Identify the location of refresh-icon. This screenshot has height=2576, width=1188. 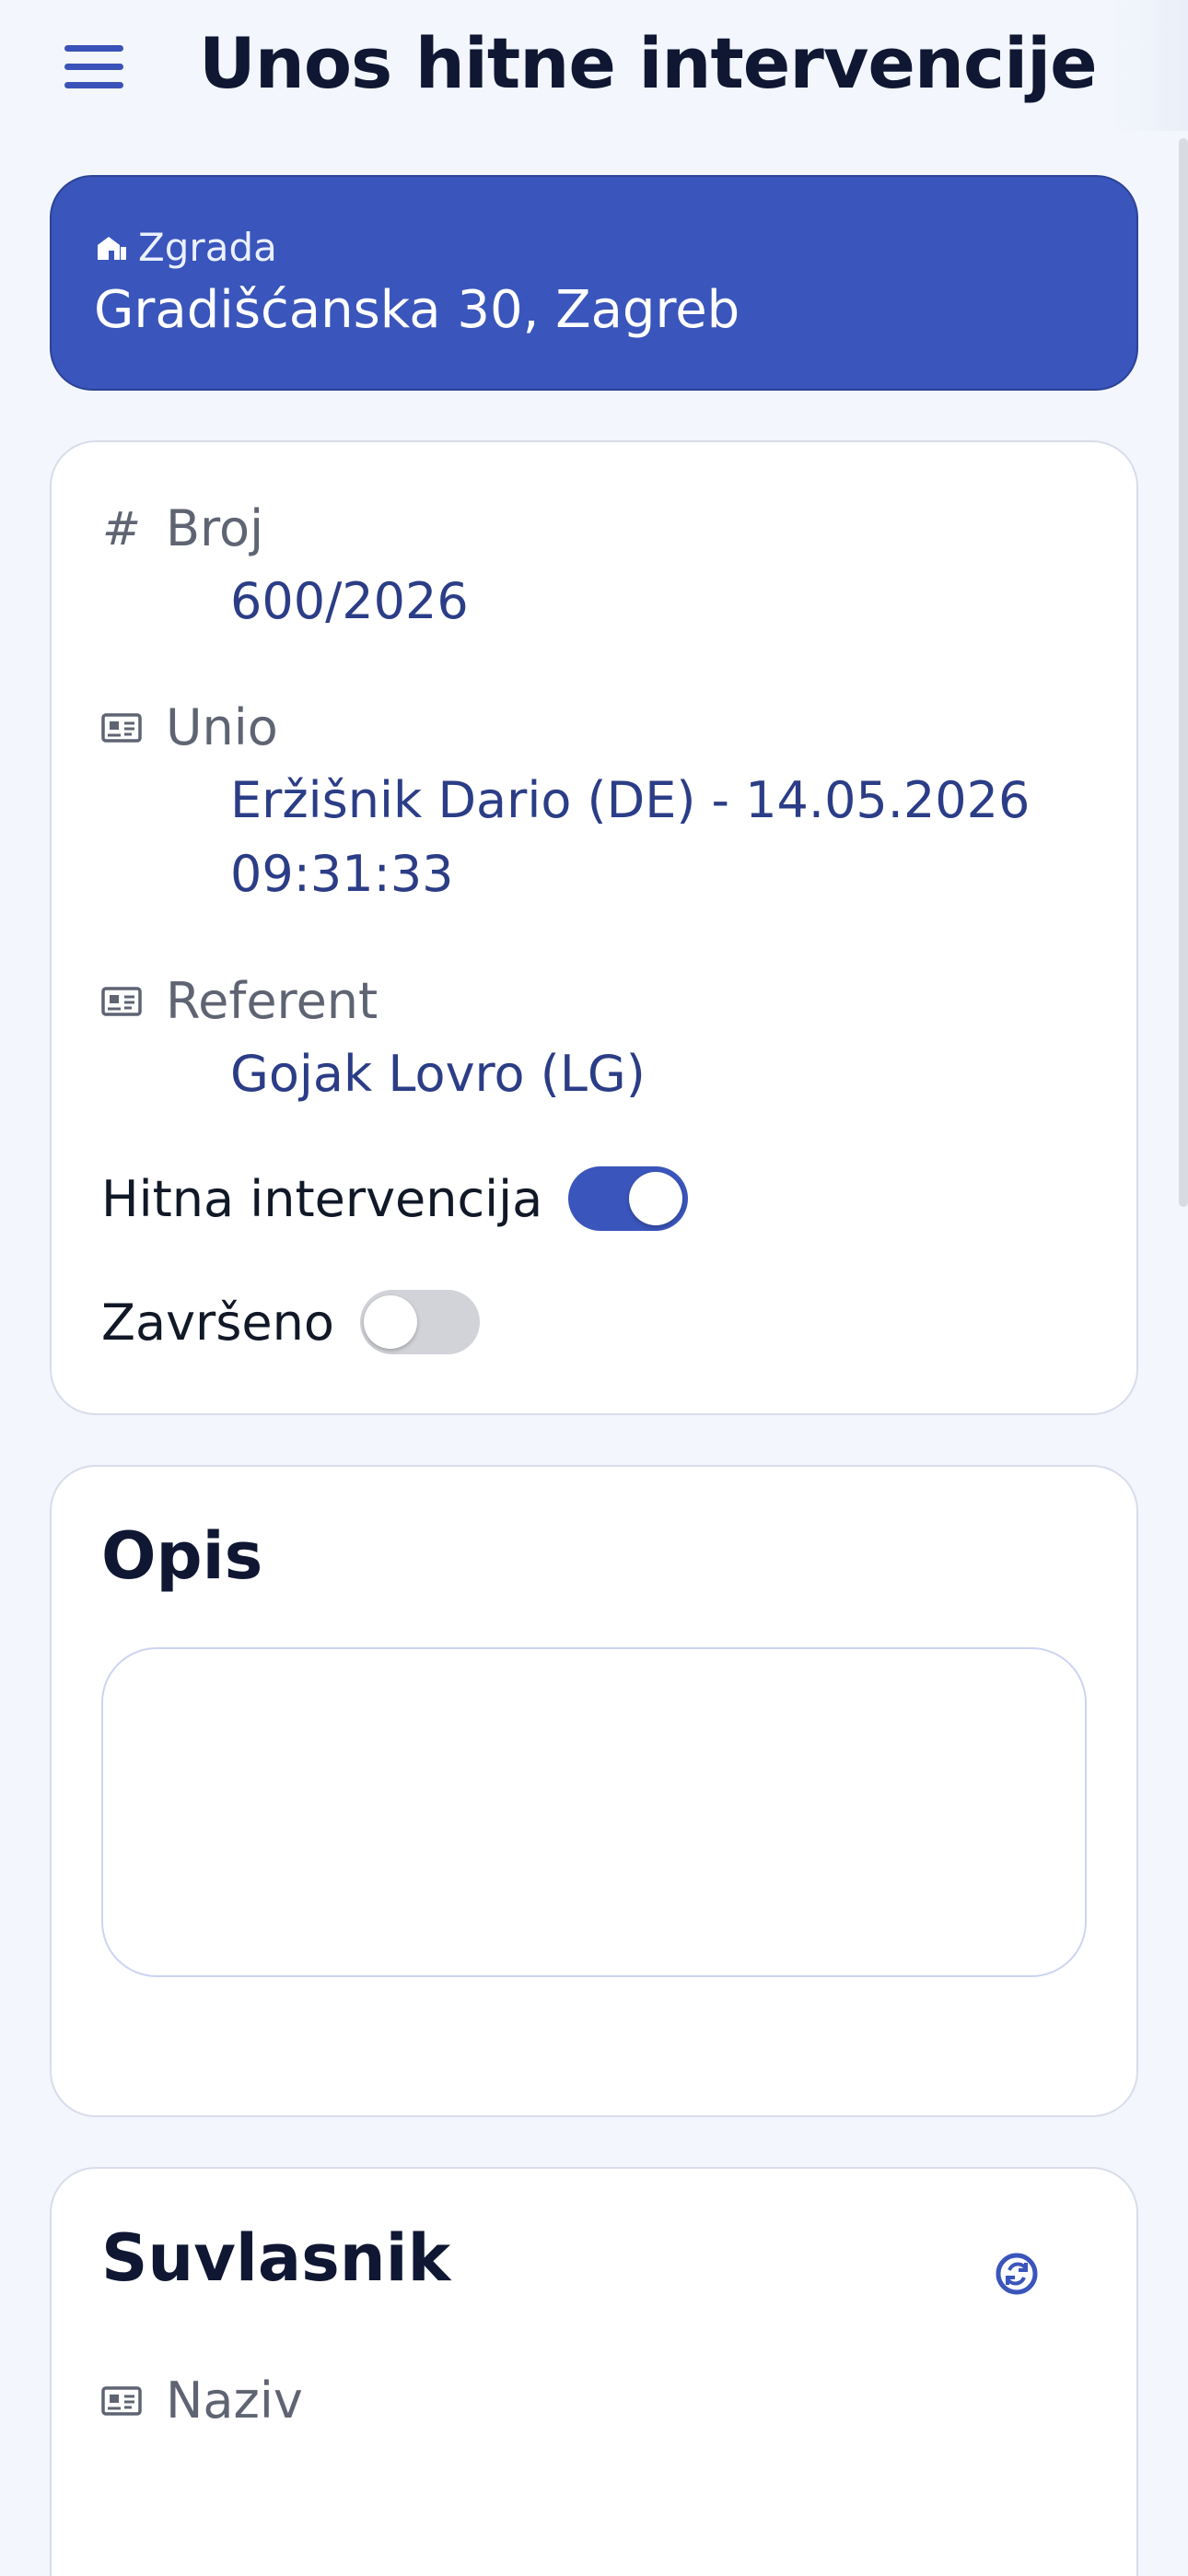
(1016, 2273).